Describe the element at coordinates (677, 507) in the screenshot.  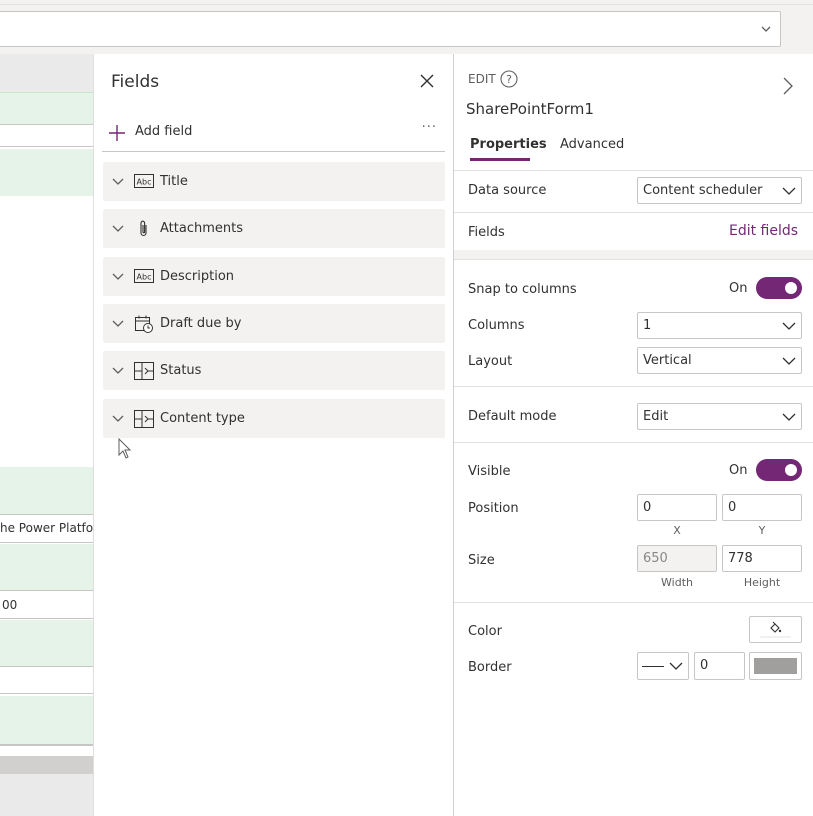
I see `position-x-input: 0` at that location.